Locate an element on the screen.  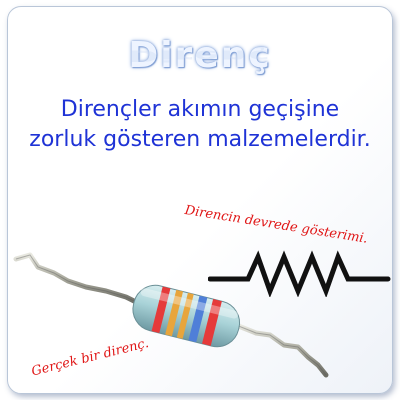
page-title: Direnç is located at coordinates (200, 55).